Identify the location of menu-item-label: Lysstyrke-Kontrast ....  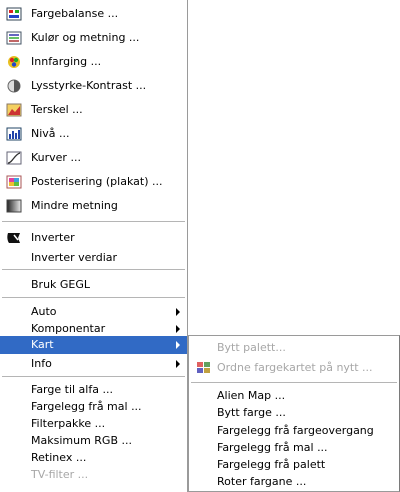
(89, 85).